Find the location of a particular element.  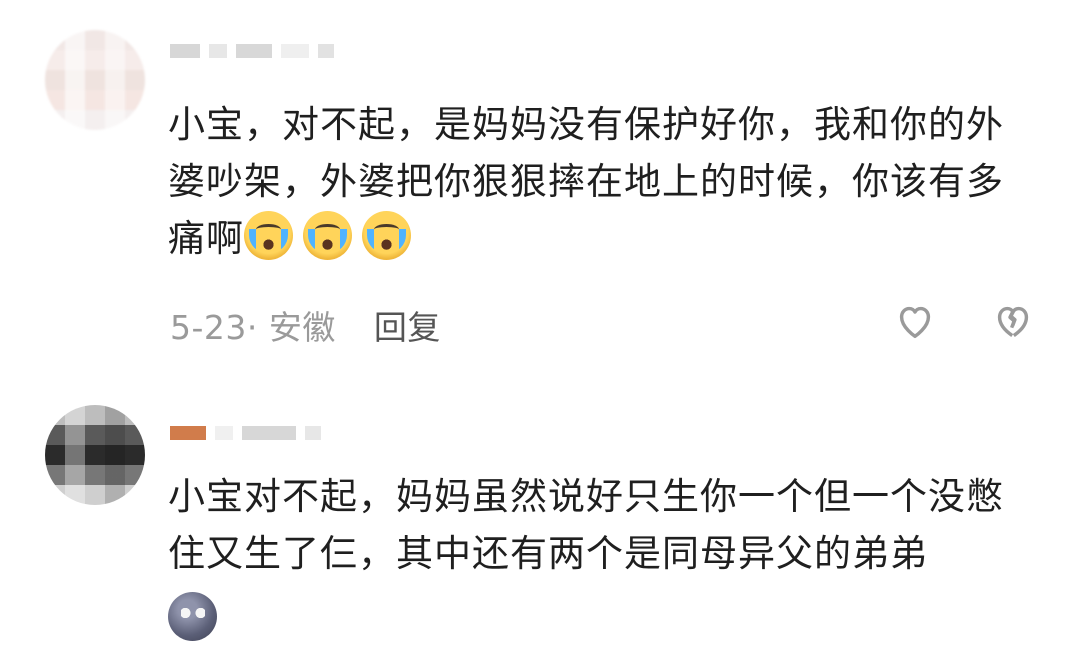

moon-face-icon is located at coordinates (192, 616).